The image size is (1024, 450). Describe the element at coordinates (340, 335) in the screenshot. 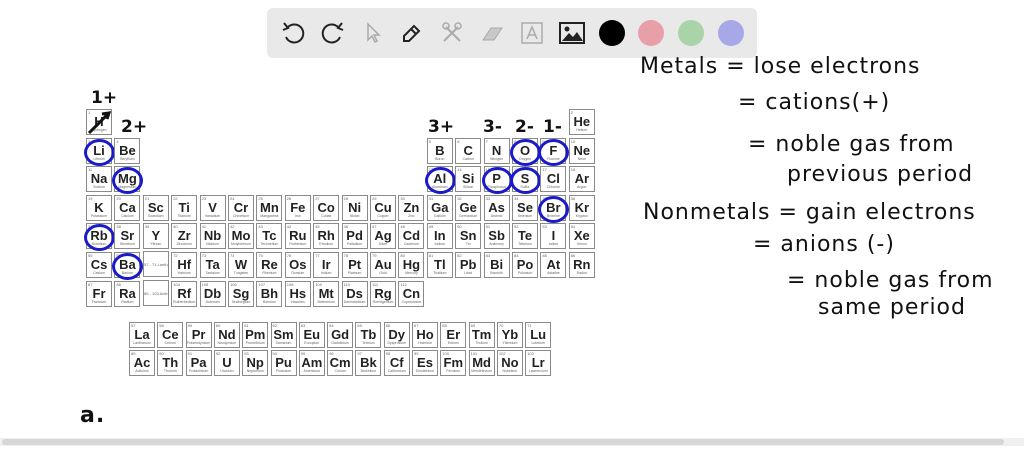

I see `element-Gd: 64 Gd Gadolinium` at that location.